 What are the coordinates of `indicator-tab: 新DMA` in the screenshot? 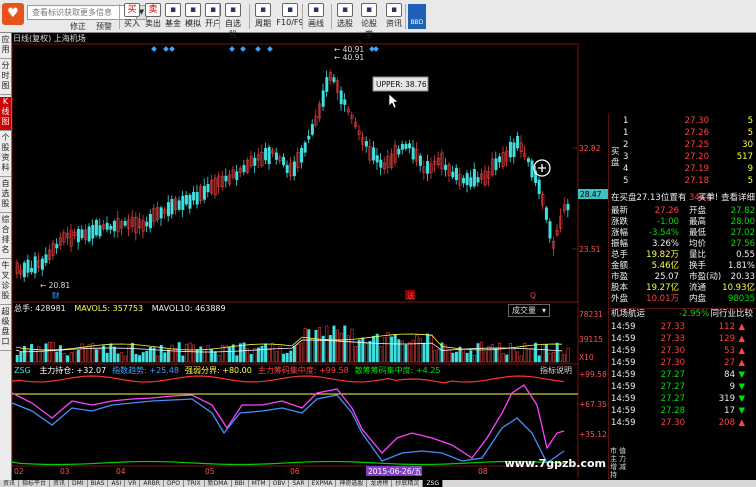 It's located at (218, 483).